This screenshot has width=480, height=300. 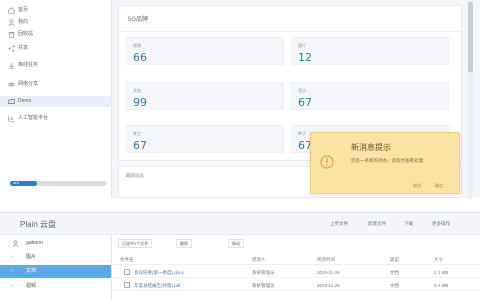 What do you see at coordinates (159, 273) in the screenshot?
I see `file-name: 会议纪要(第一季度).docx` at bounding box center [159, 273].